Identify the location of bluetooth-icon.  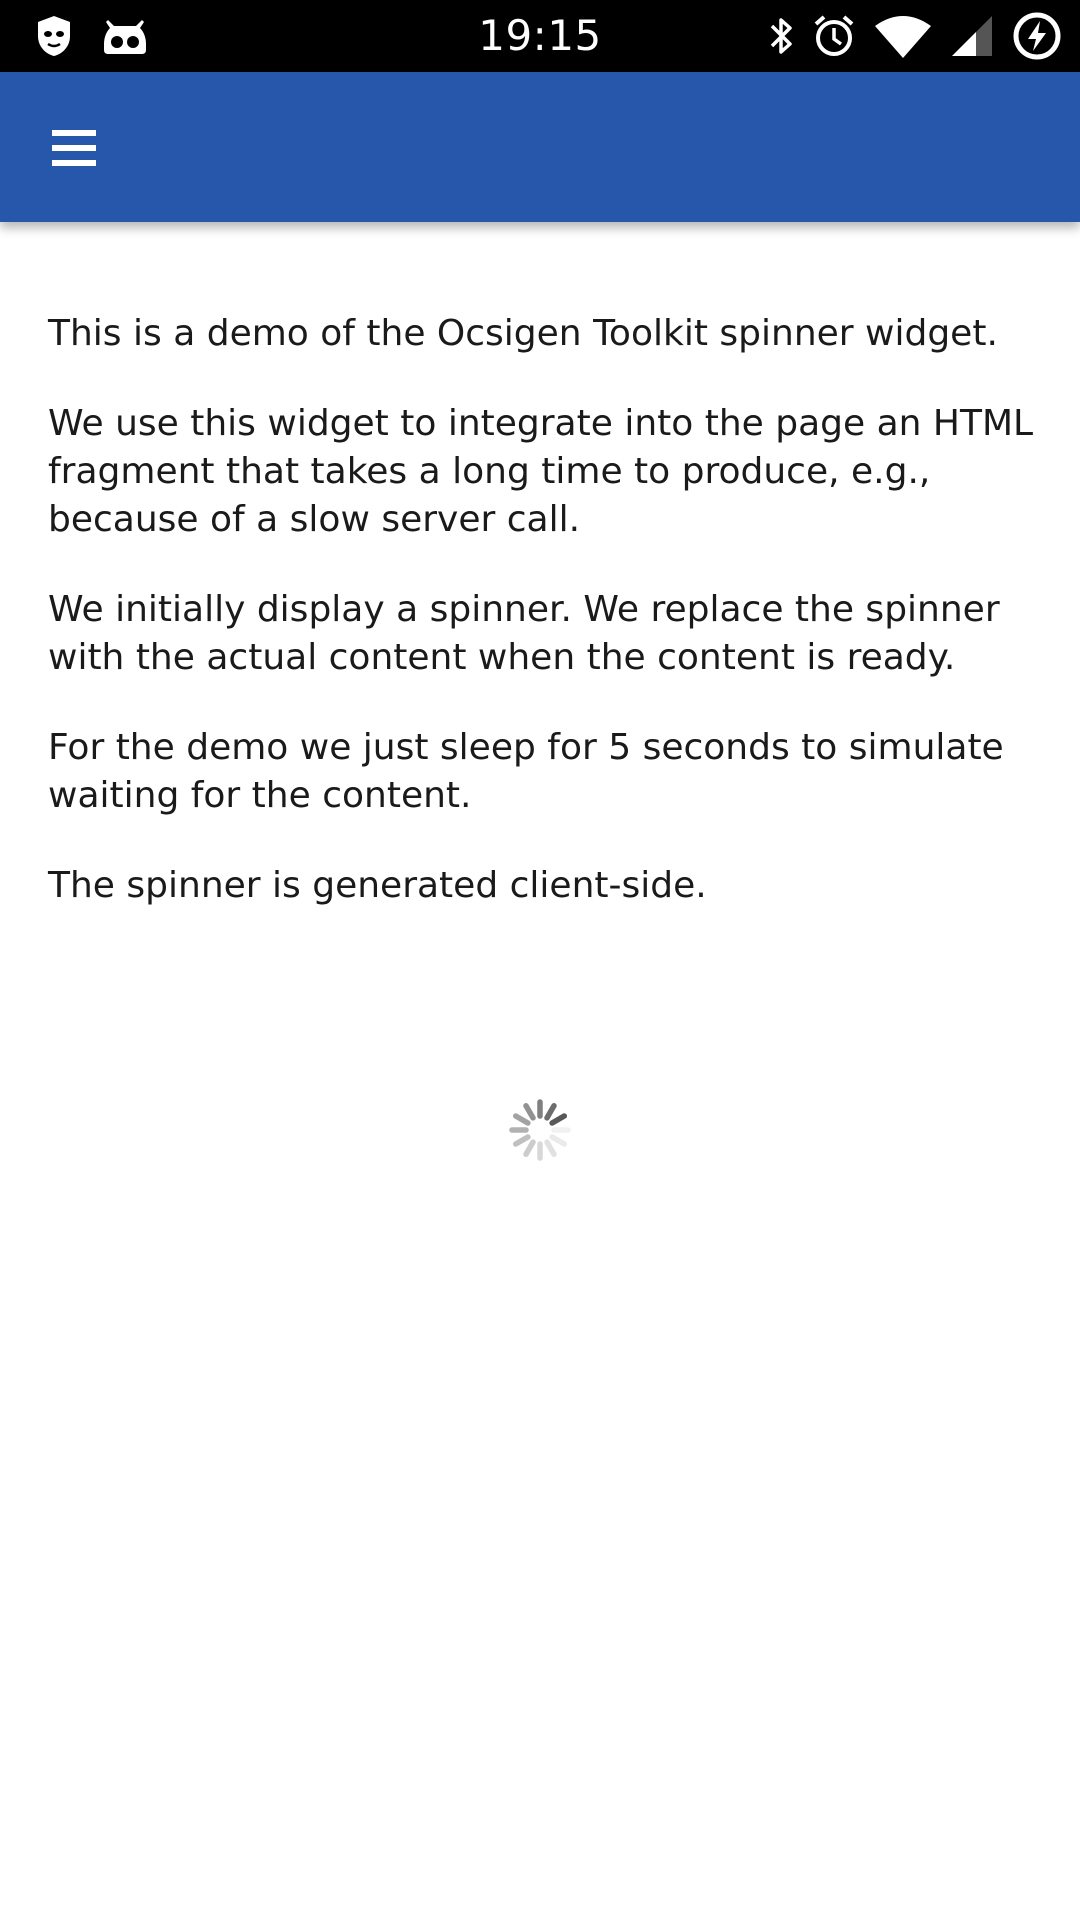
(781, 36).